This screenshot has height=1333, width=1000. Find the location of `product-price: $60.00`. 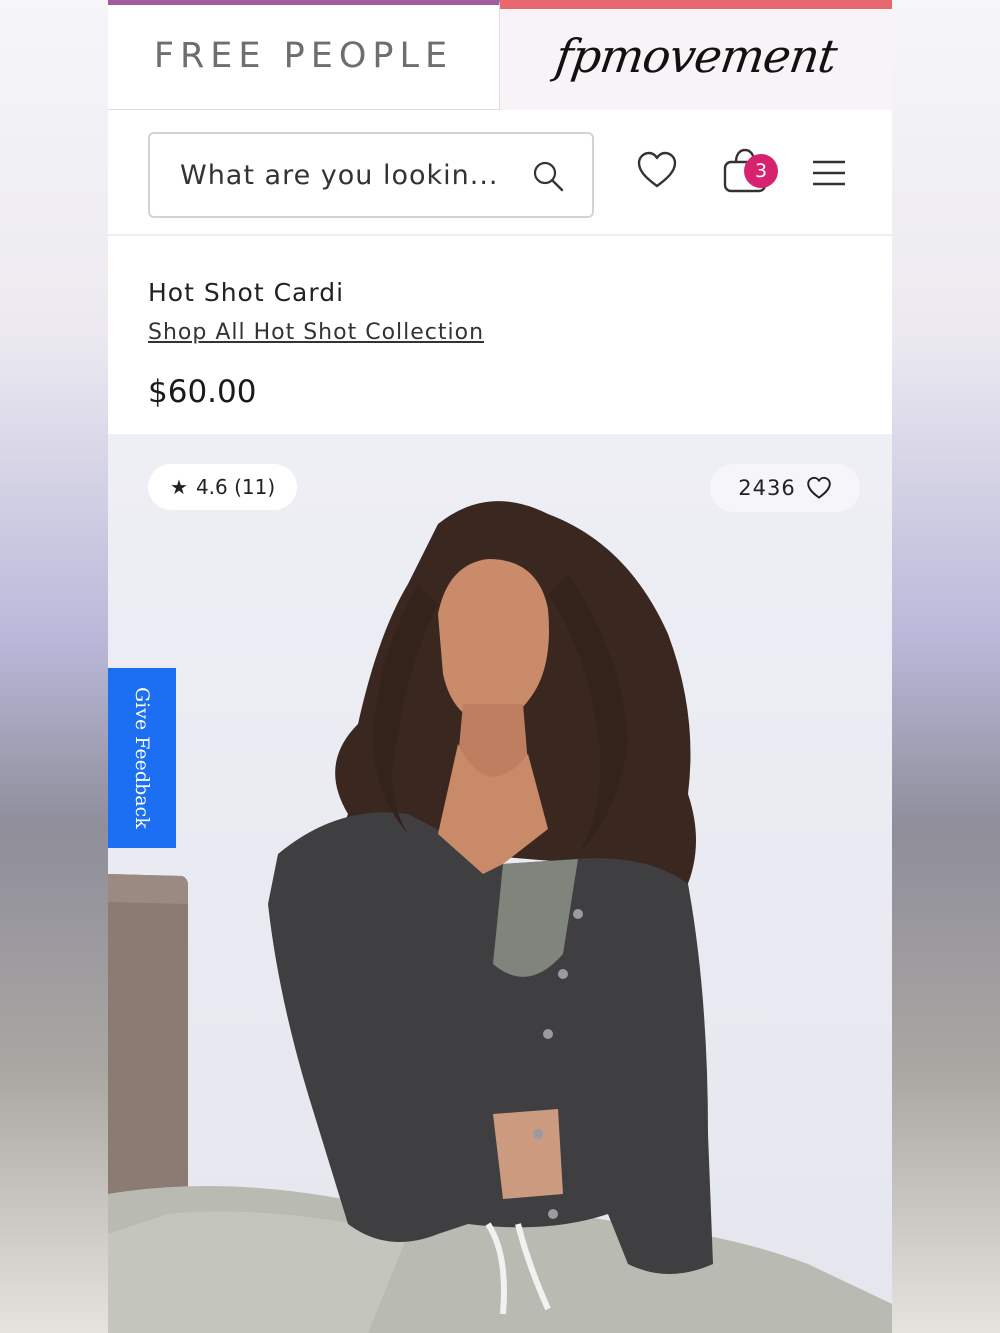

product-price: $60.00 is located at coordinates (202, 392).